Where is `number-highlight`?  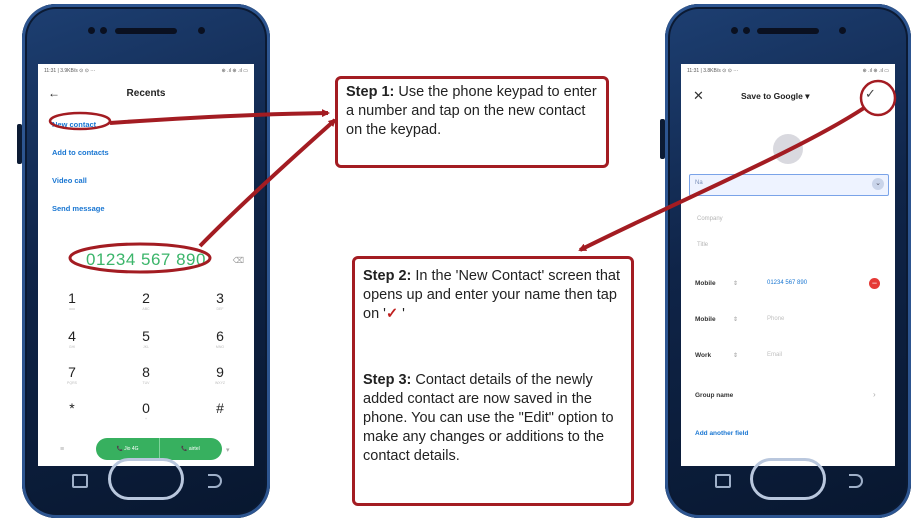
number-highlight is located at coordinates (140, 258).